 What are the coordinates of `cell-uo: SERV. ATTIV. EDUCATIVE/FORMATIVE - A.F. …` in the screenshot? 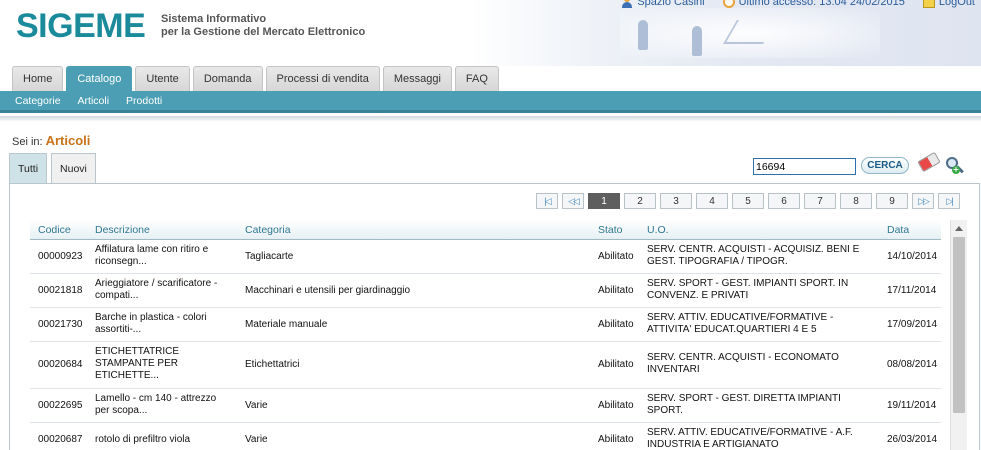 It's located at (750, 438).